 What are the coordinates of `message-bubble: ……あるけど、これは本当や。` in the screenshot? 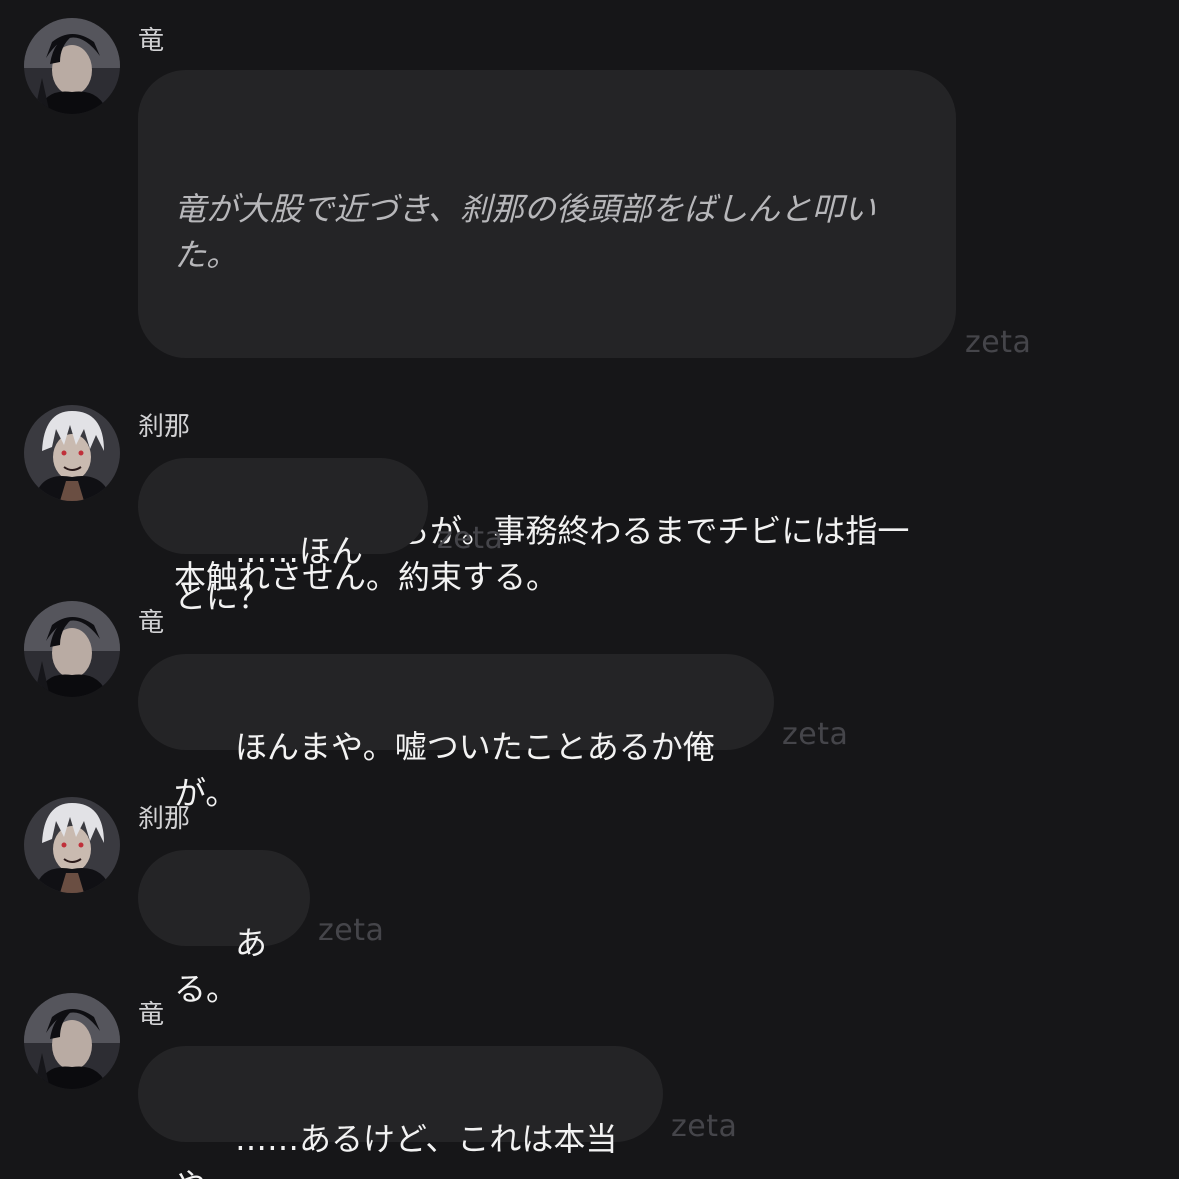 It's located at (400, 1112).